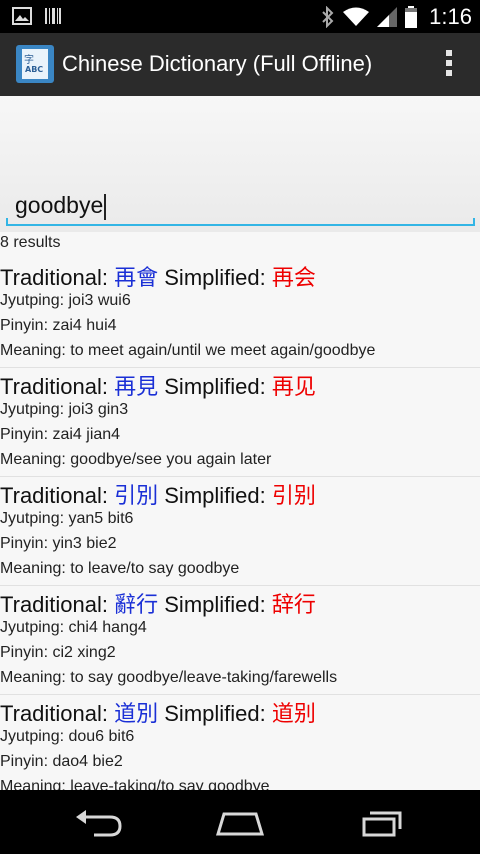 The width and height of the screenshot is (480, 854). I want to click on entry-headword-line: Traditional: 再會 Simplified: 再会, so click(158, 276).